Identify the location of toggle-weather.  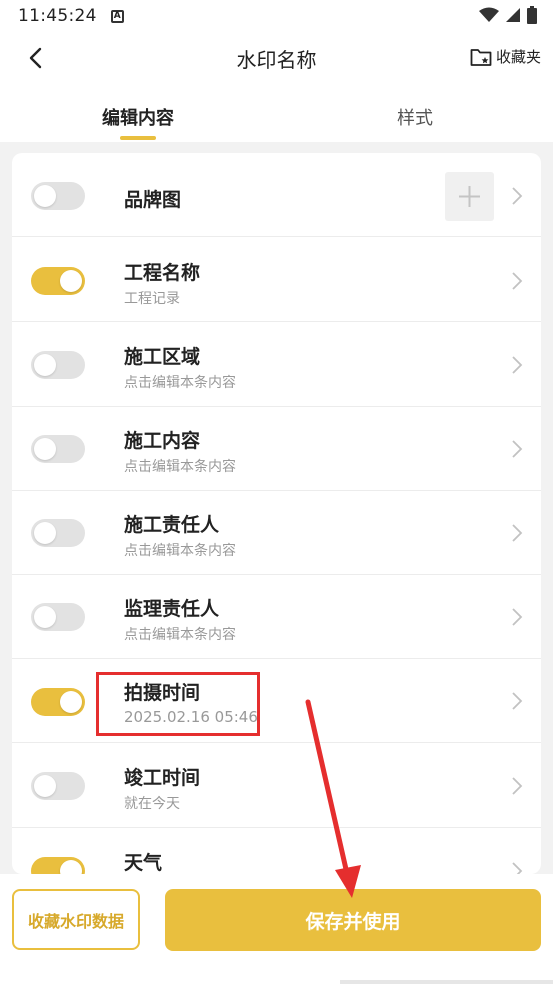
(58, 865).